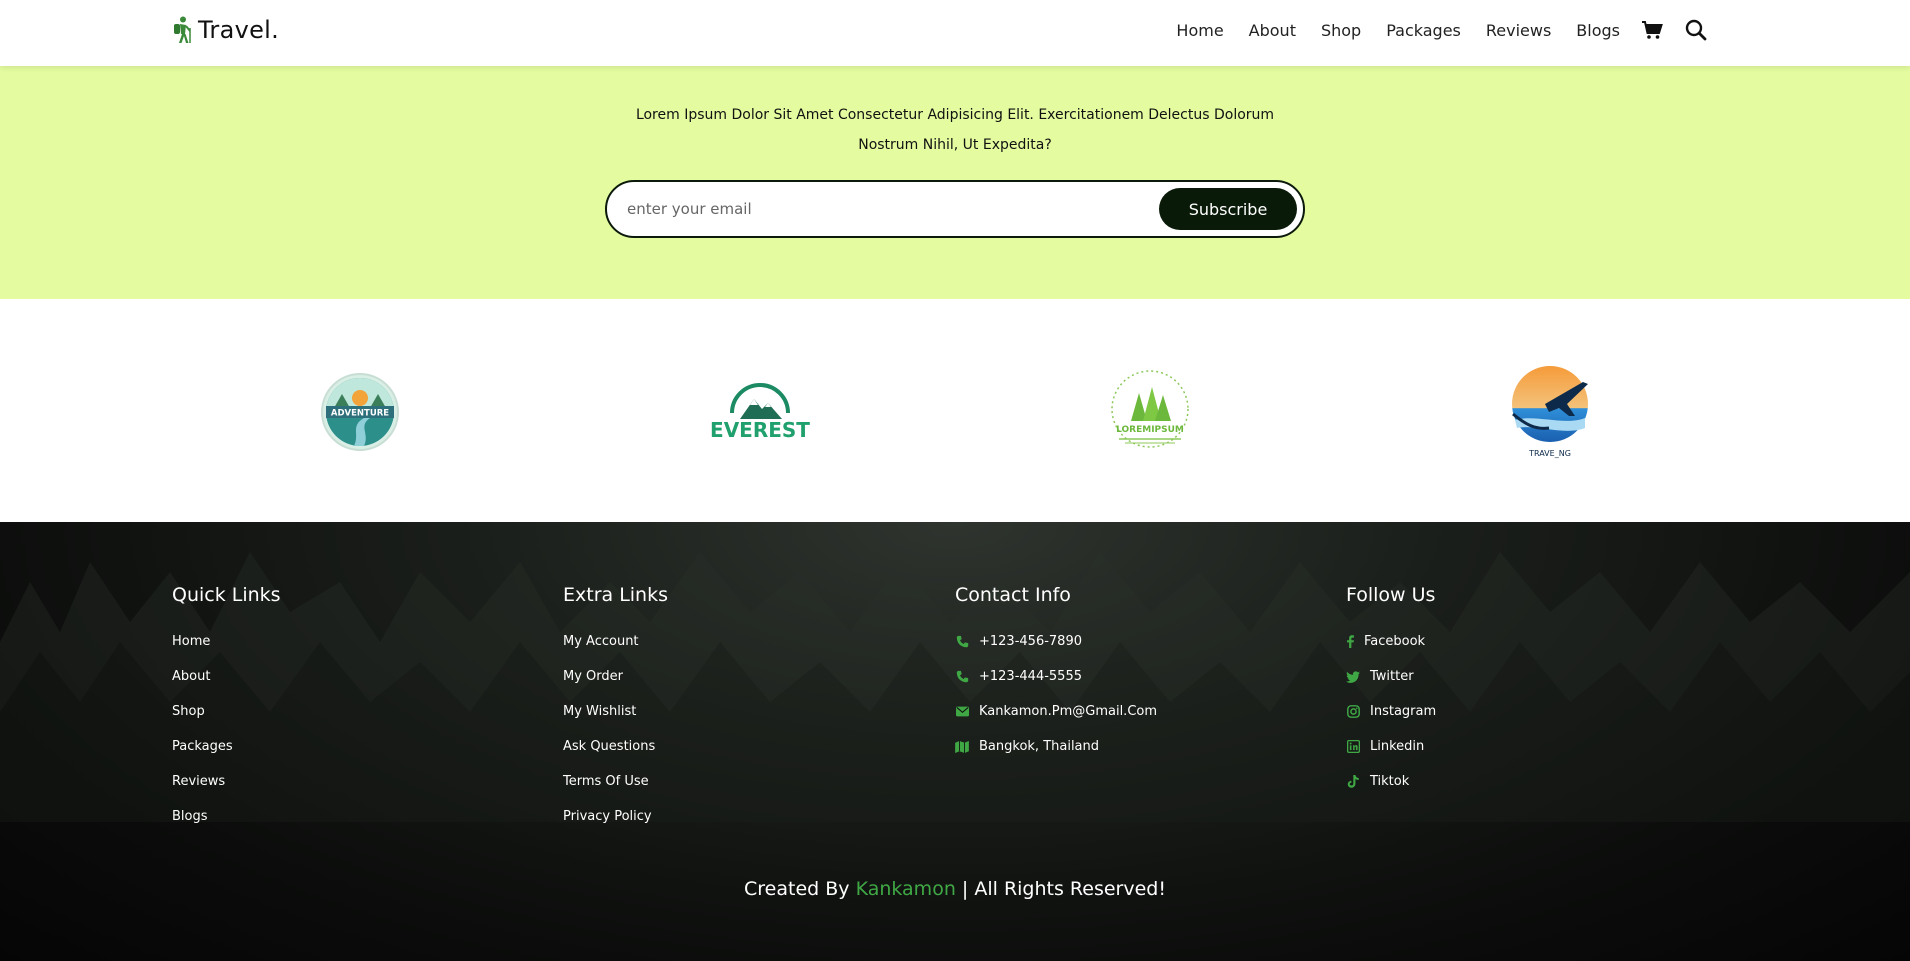  I want to click on social-linkedin-label: Linkedin, so click(1397, 746).